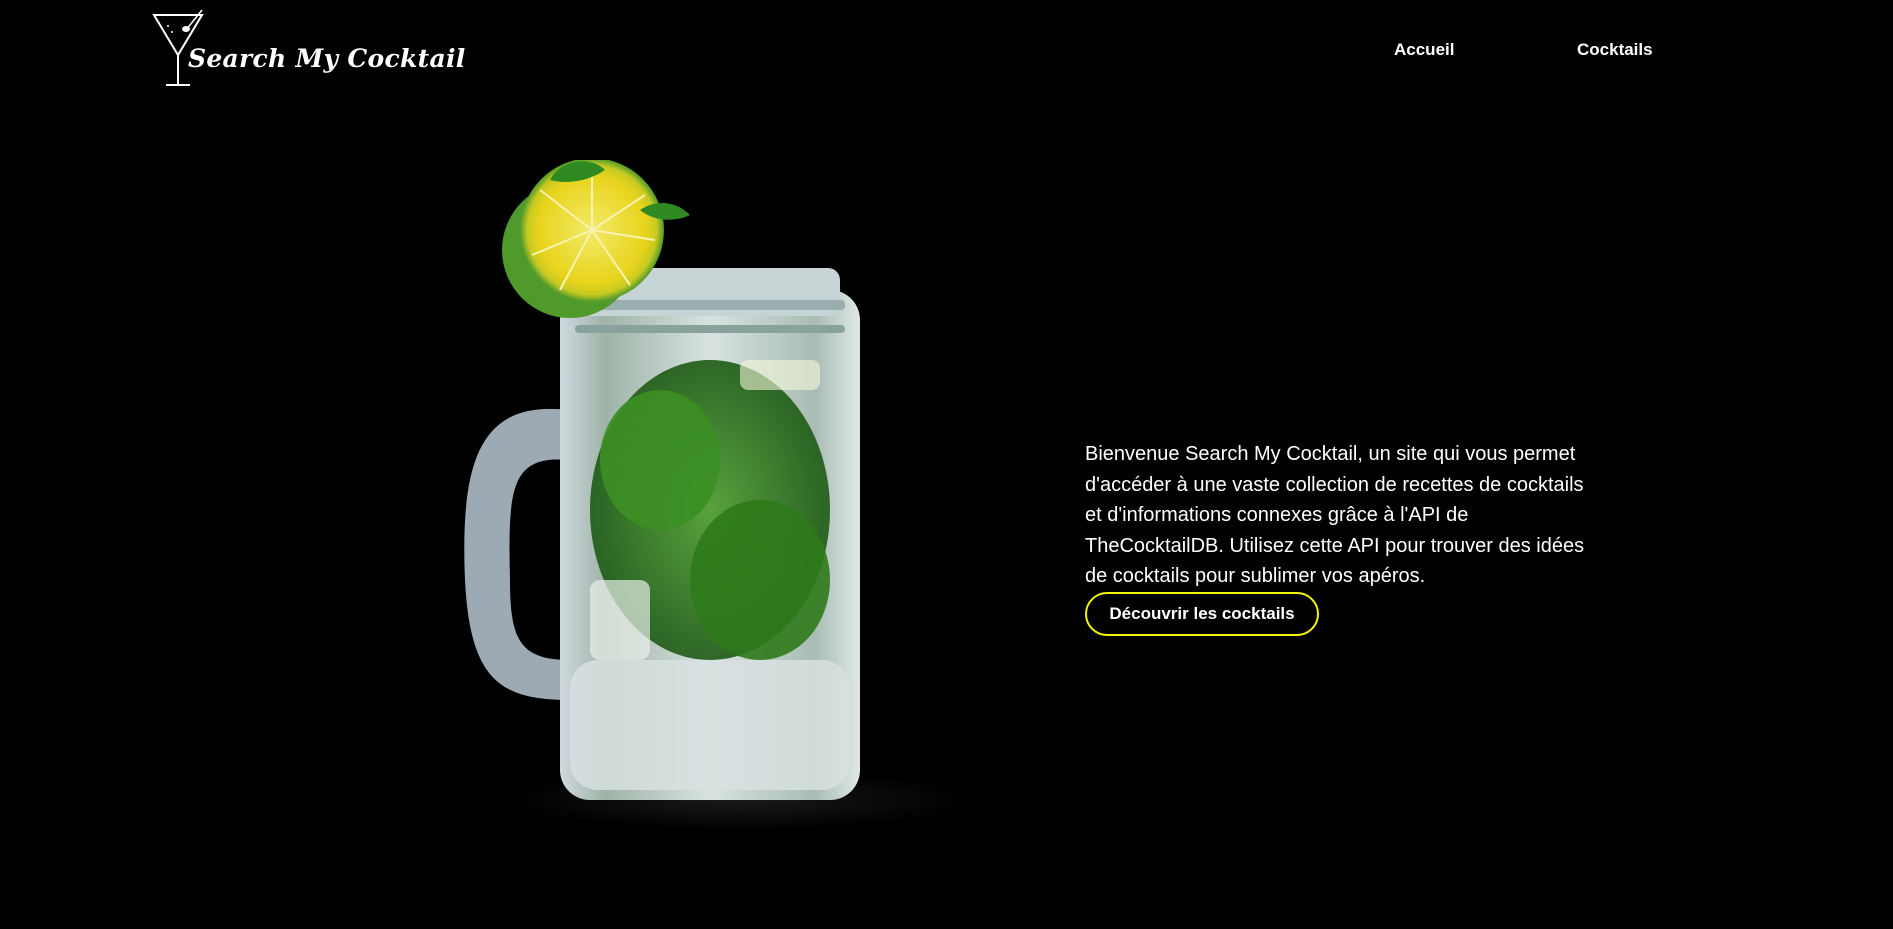  Describe the element at coordinates (327, 58) in the screenshot. I see `brand-name: Search My Cocktail` at that location.